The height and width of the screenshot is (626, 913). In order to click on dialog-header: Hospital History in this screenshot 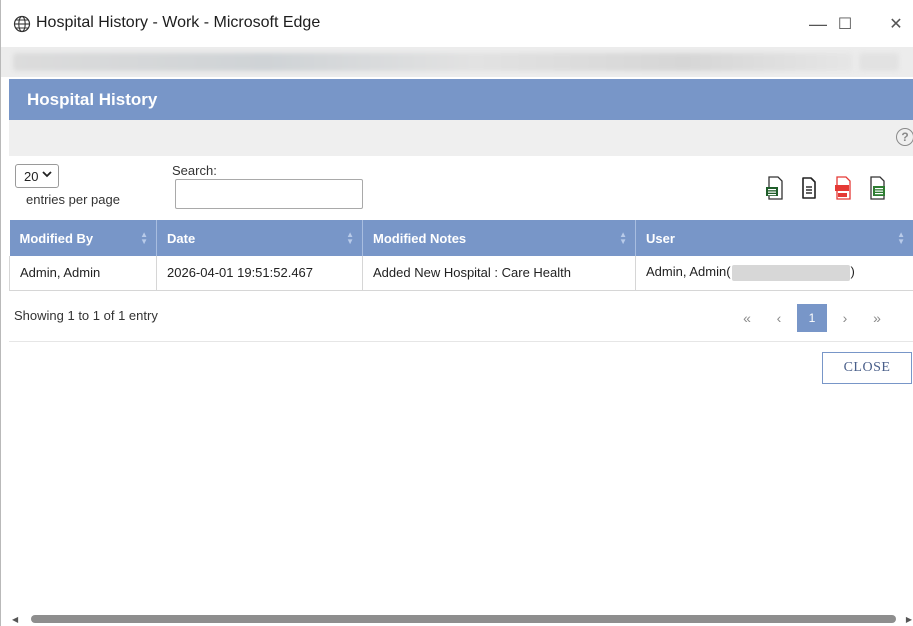, I will do `click(461, 99)`.